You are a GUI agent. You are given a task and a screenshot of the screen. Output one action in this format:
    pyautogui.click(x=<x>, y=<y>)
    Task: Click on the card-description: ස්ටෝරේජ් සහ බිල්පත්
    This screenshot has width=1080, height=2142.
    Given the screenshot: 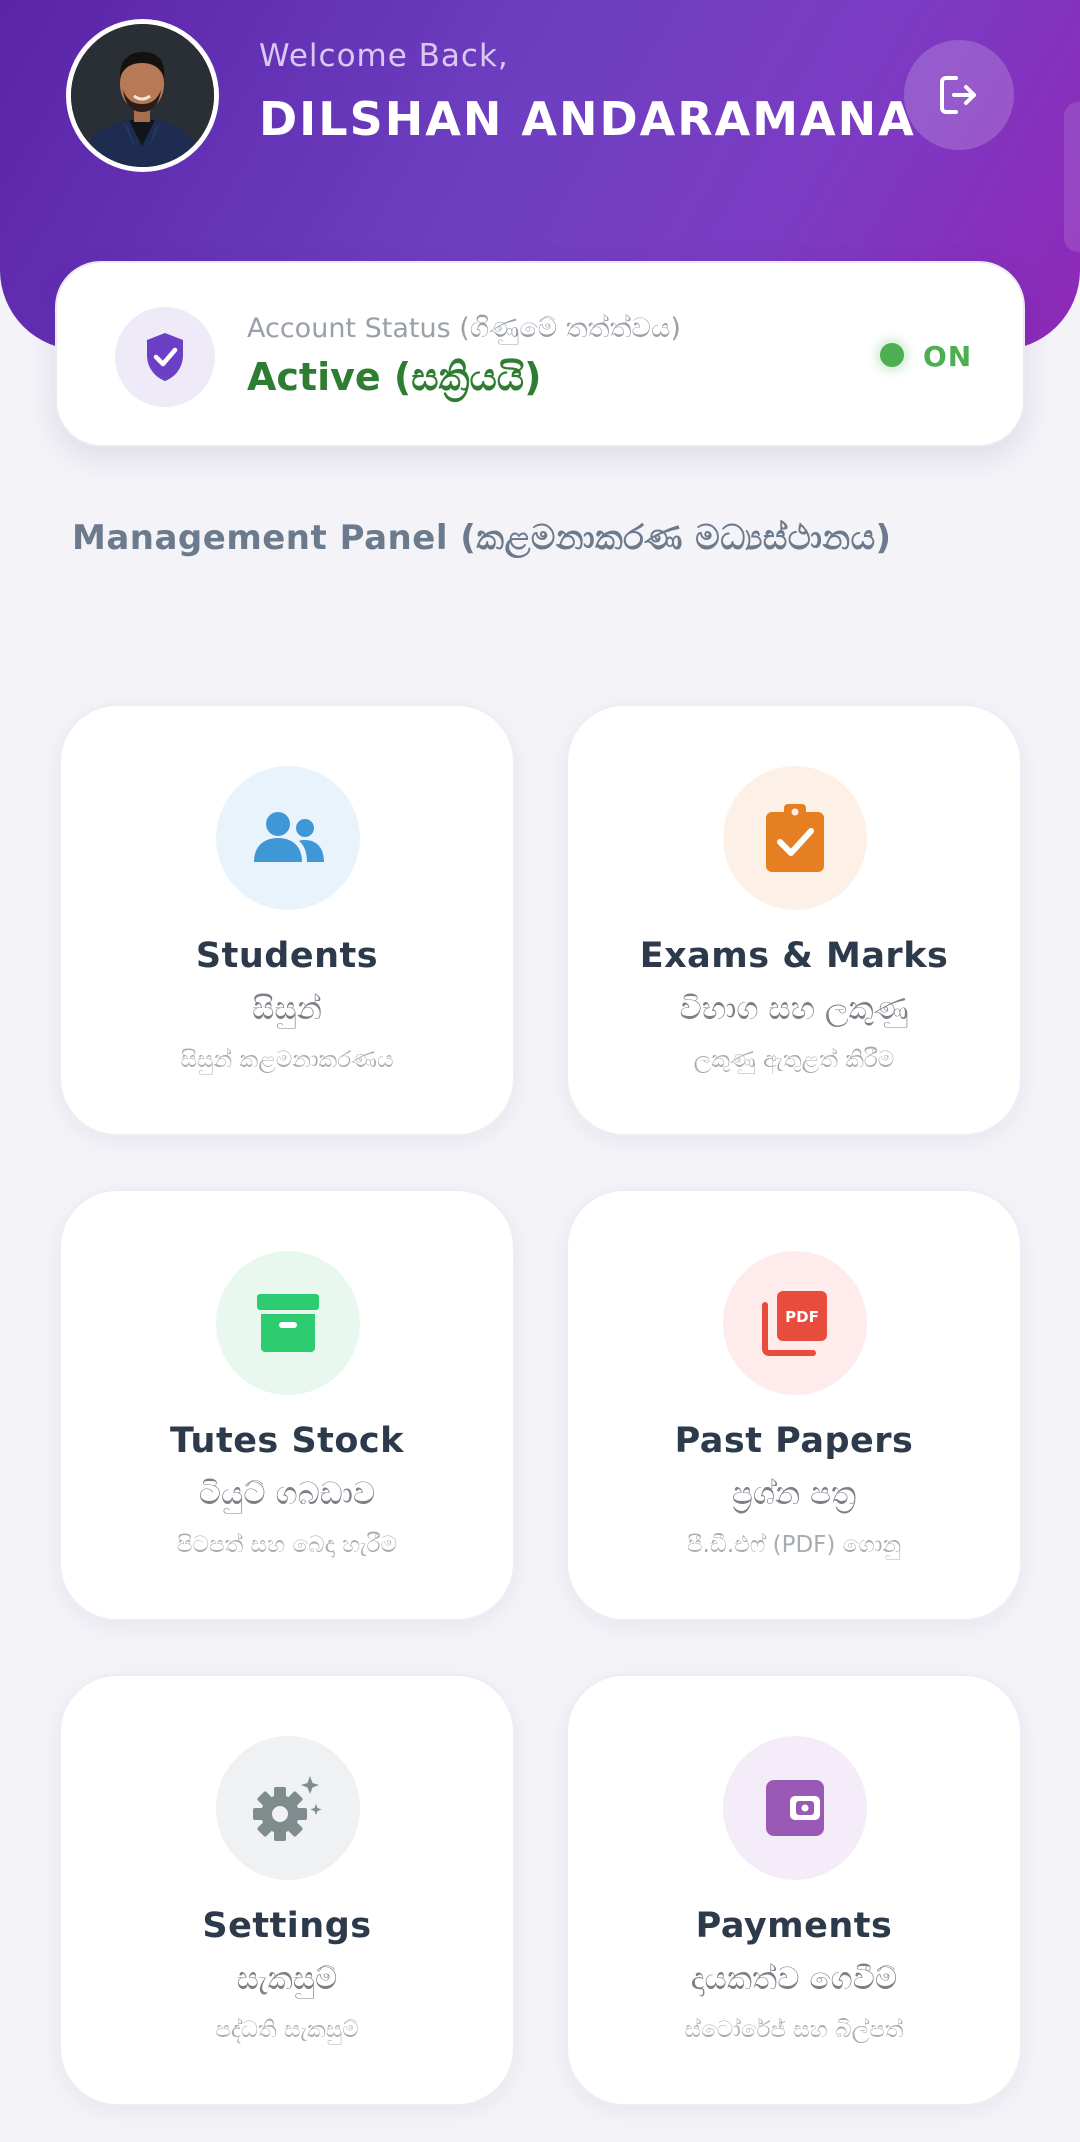 What is the action you would take?
    pyautogui.click(x=794, y=2030)
    